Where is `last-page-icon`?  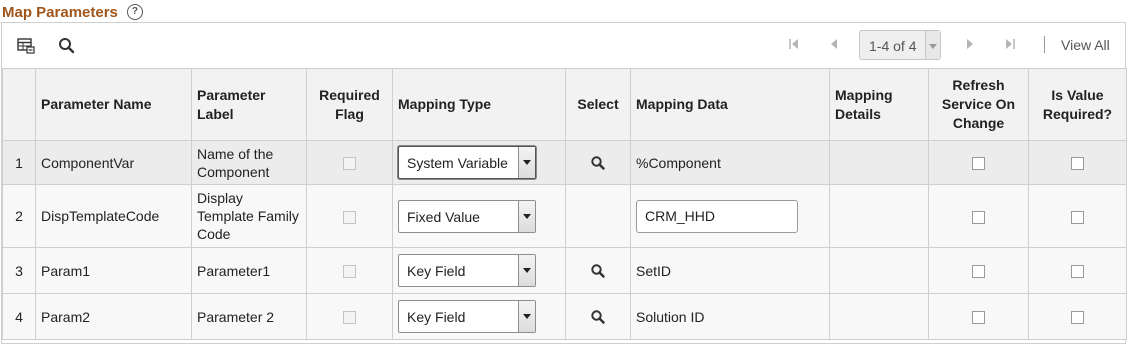
last-page-icon is located at coordinates (1010, 44).